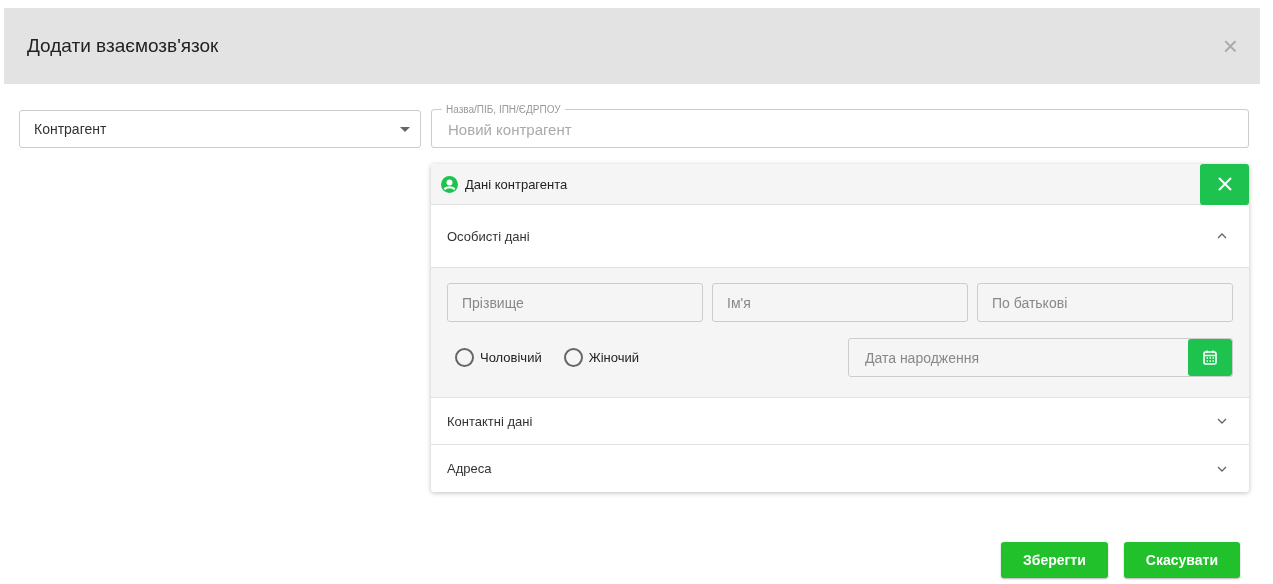 This screenshot has height=584, width=1273. I want to click on panel-title: Дані контрагента, so click(516, 184).